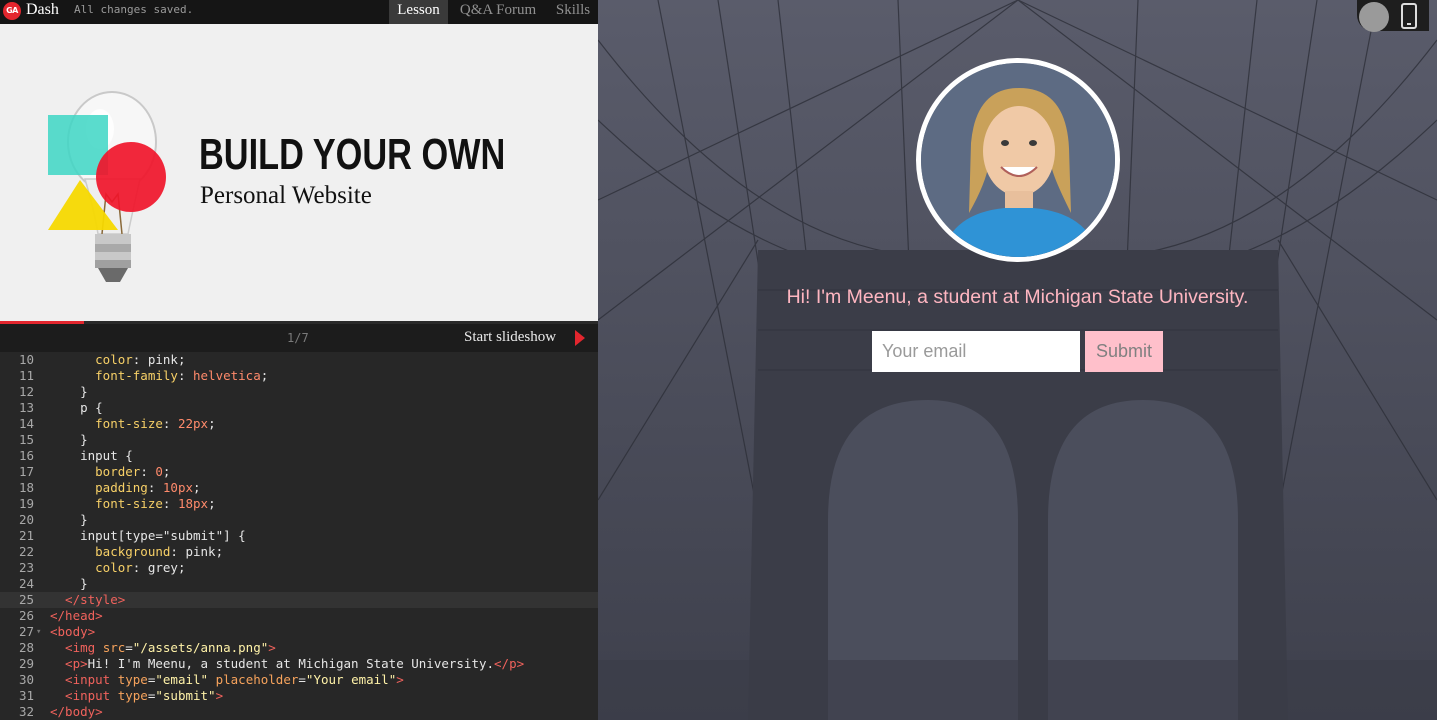 The height and width of the screenshot is (720, 1437). What do you see at coordinates (299, 456) in the screenshot?
I see `code-line: 16 input {` at bounding box center [299, 456].